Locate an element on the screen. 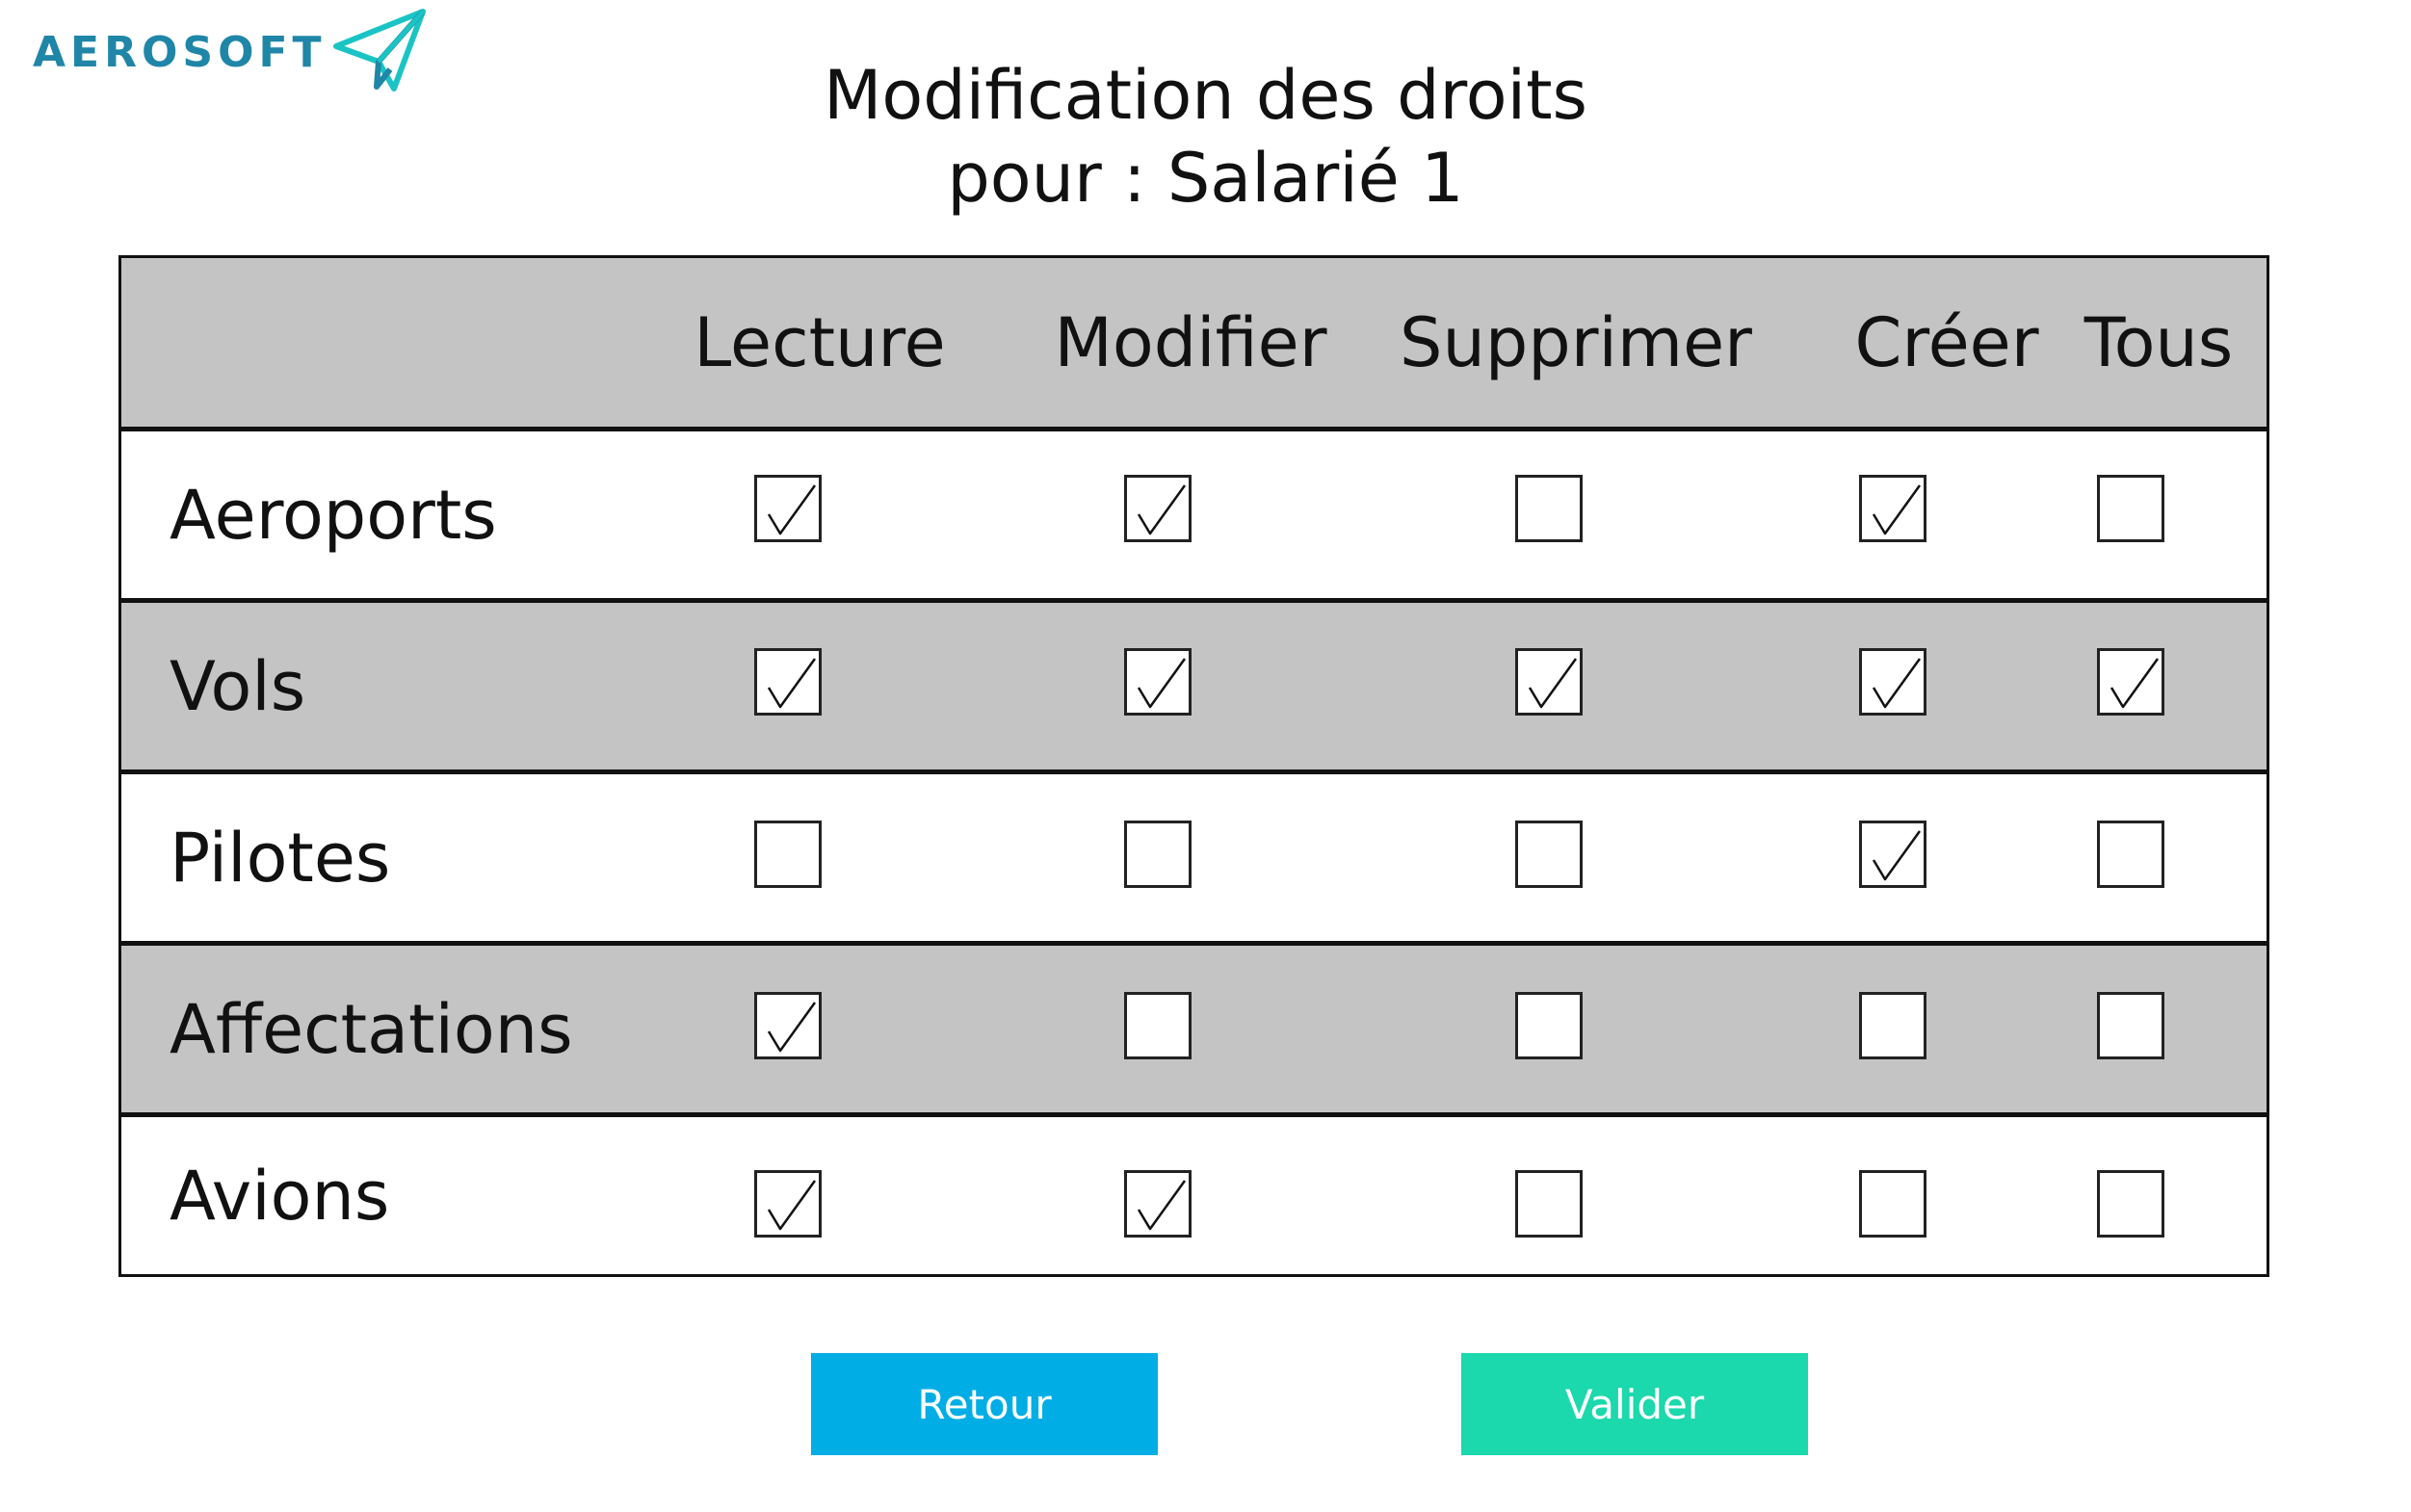 The width and height of the screenshot is (2411, 1512). brand-logo: AEROSOFT is located at coordinates (231, 52).